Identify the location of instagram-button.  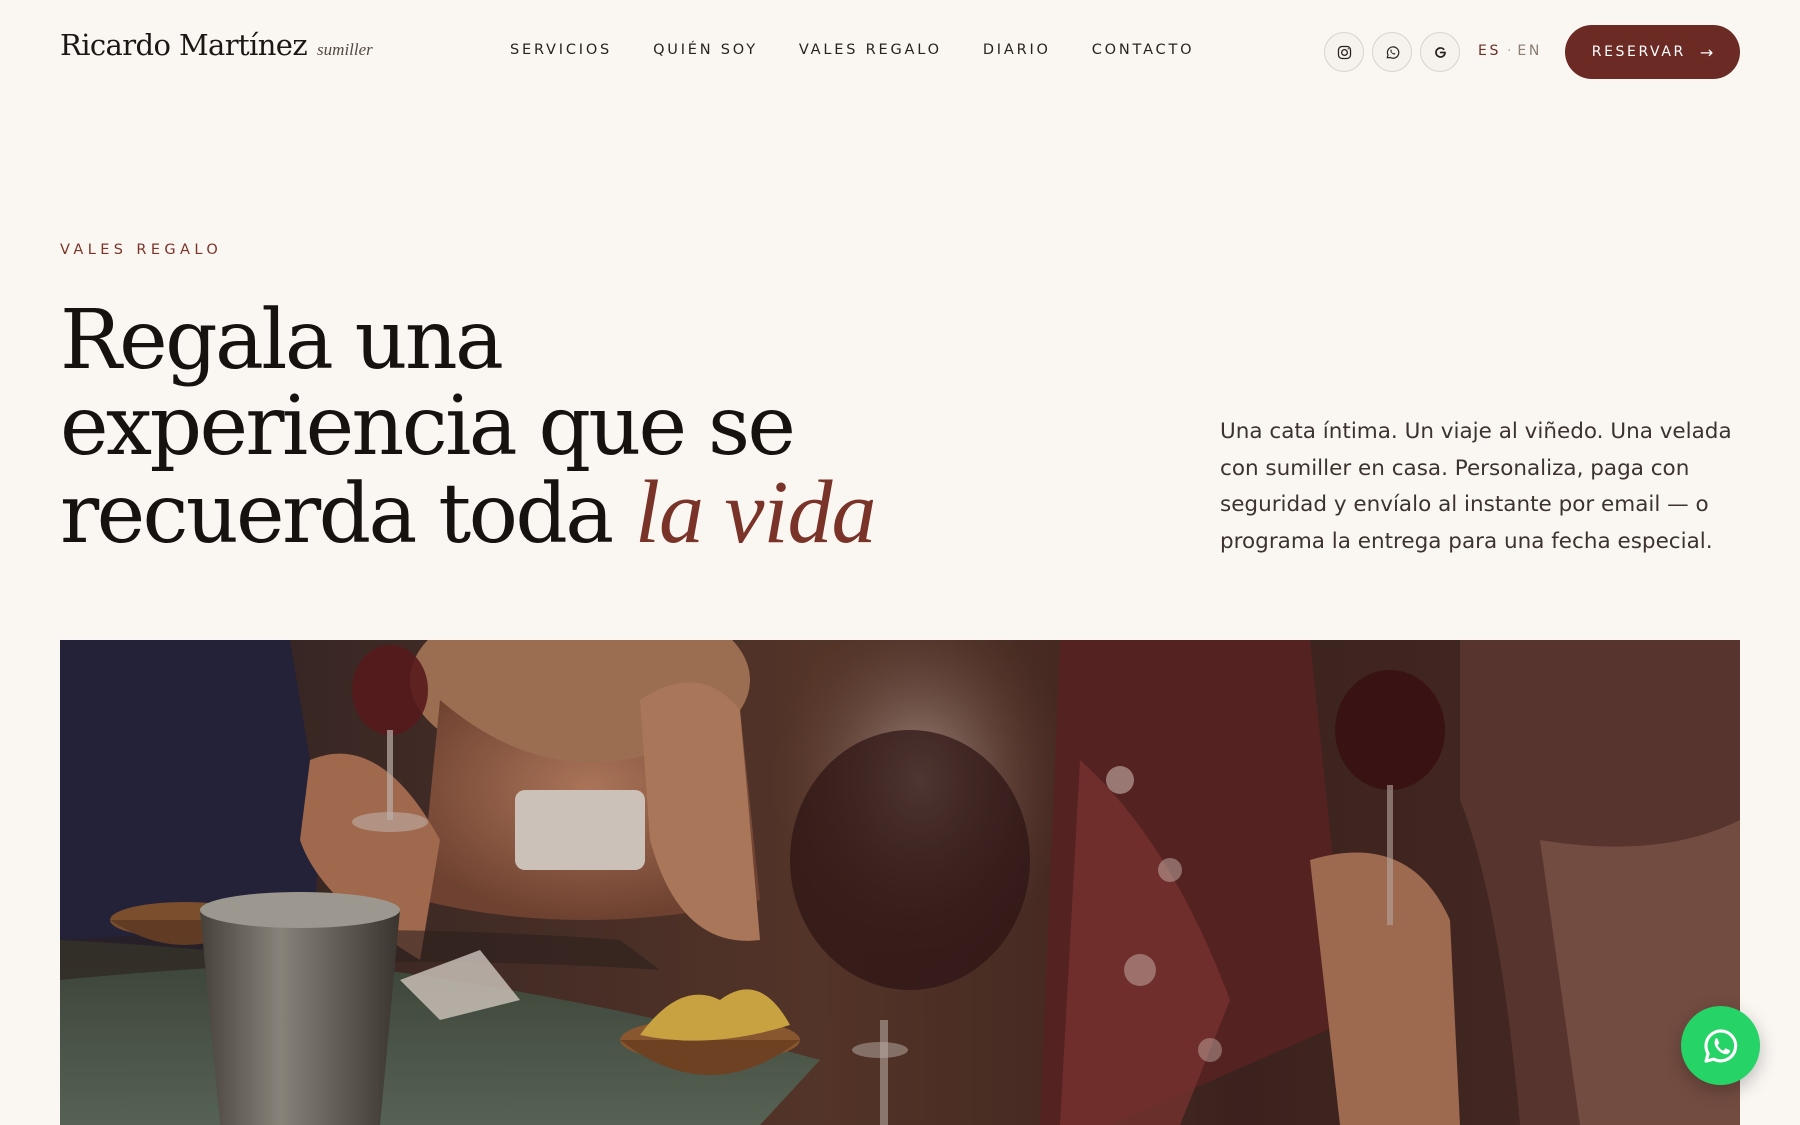
(1344, 52).